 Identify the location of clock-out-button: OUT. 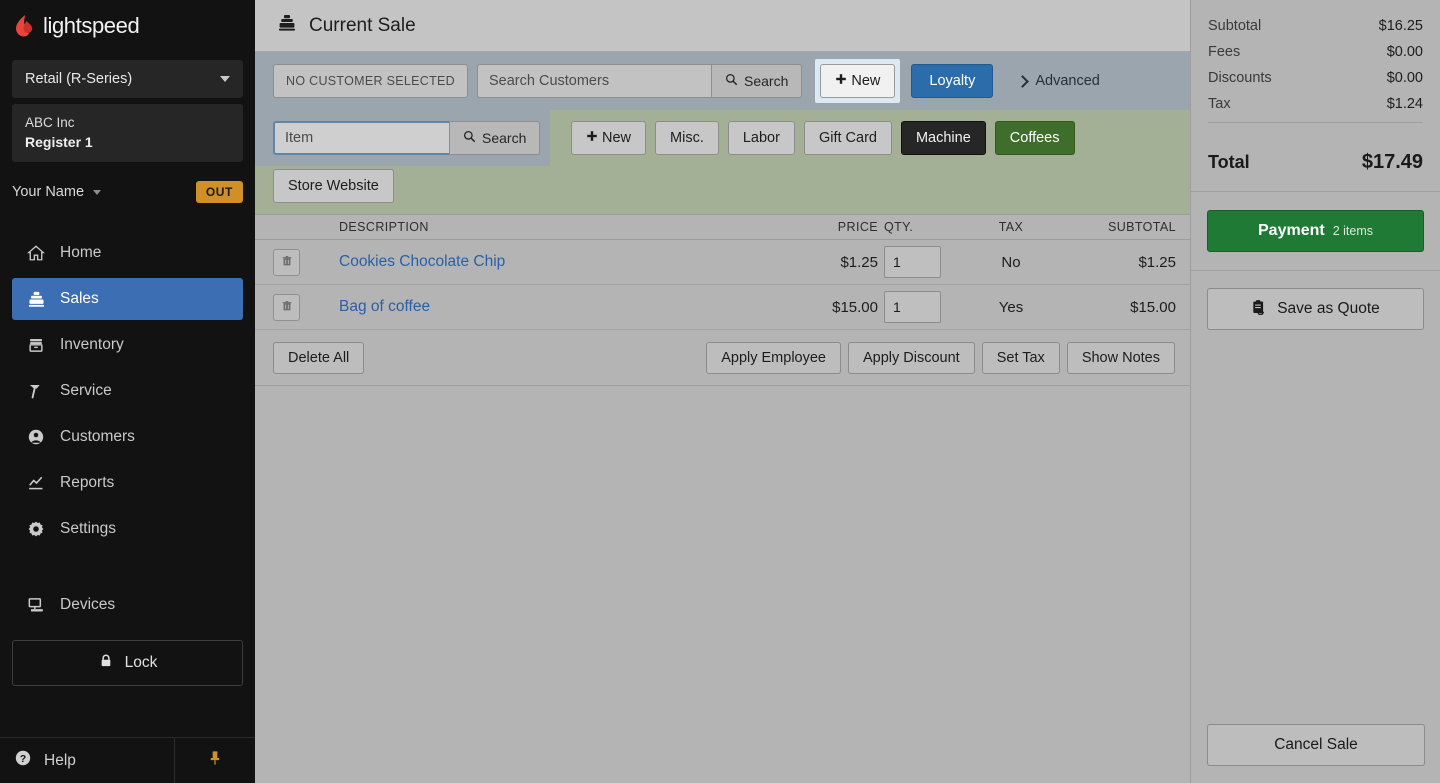
(219, 192).